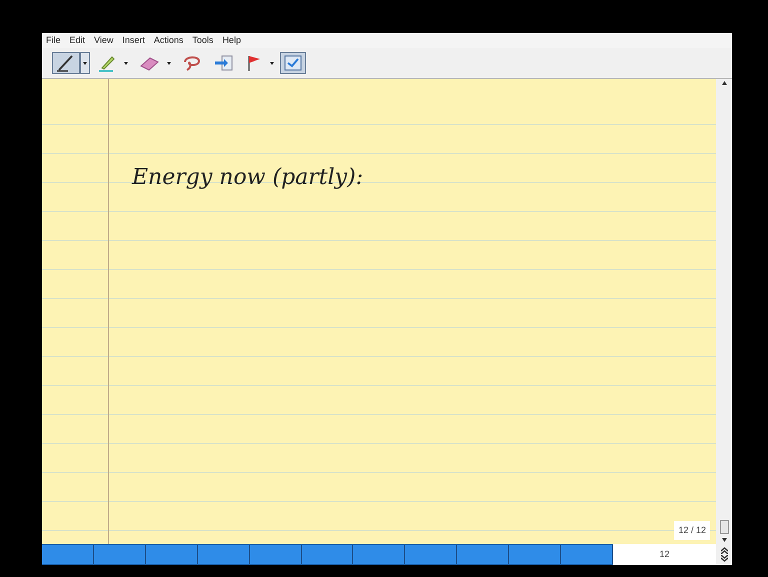  What do you see at coordinates (192, 63) in the screenshot?
I see `lasso-icon` at bounding box center [192, 63].